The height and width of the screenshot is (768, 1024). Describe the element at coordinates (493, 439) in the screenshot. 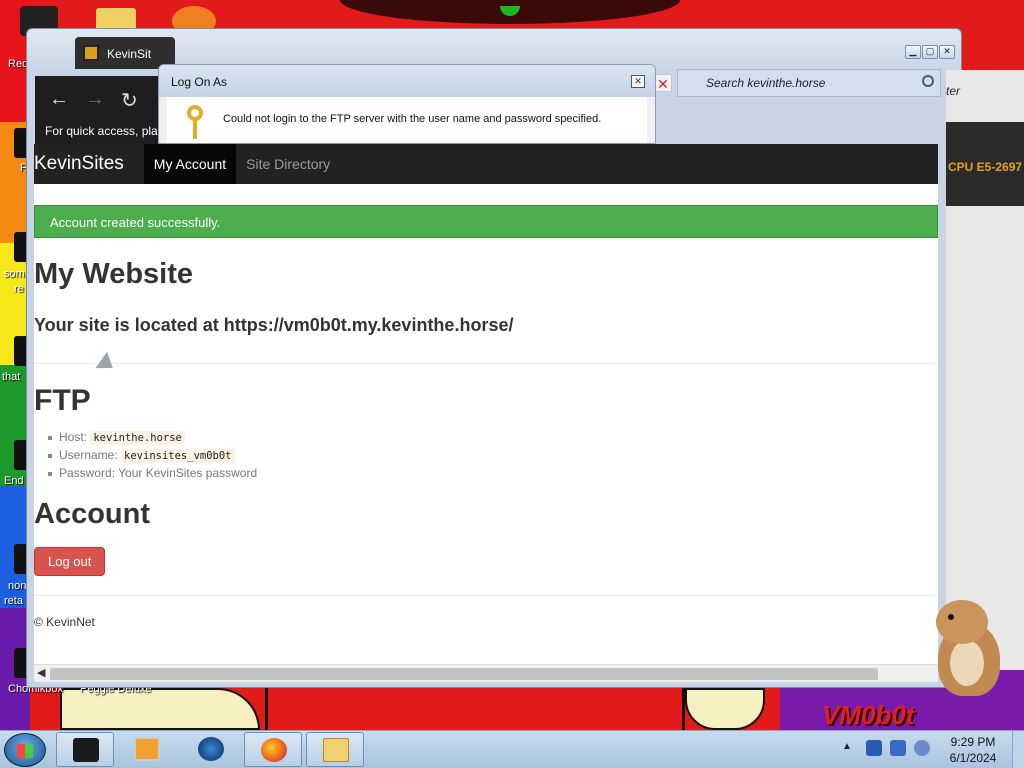

I see `ftp-host-item: Host: kevinthe.horse` at that location.